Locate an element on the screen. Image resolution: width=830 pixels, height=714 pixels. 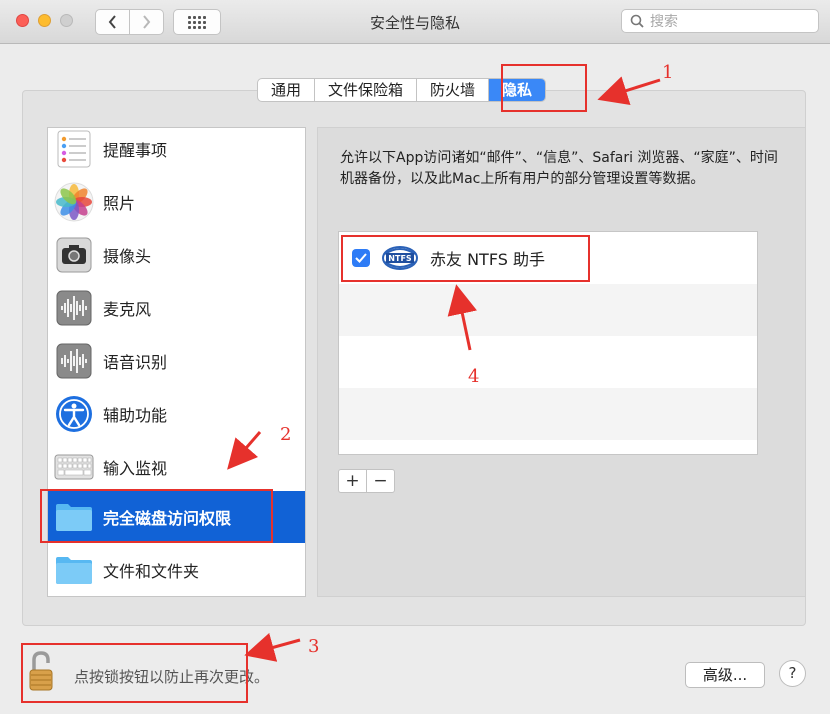
sidebar-item-label: 输入监视 is located at coordinates (135, 468).